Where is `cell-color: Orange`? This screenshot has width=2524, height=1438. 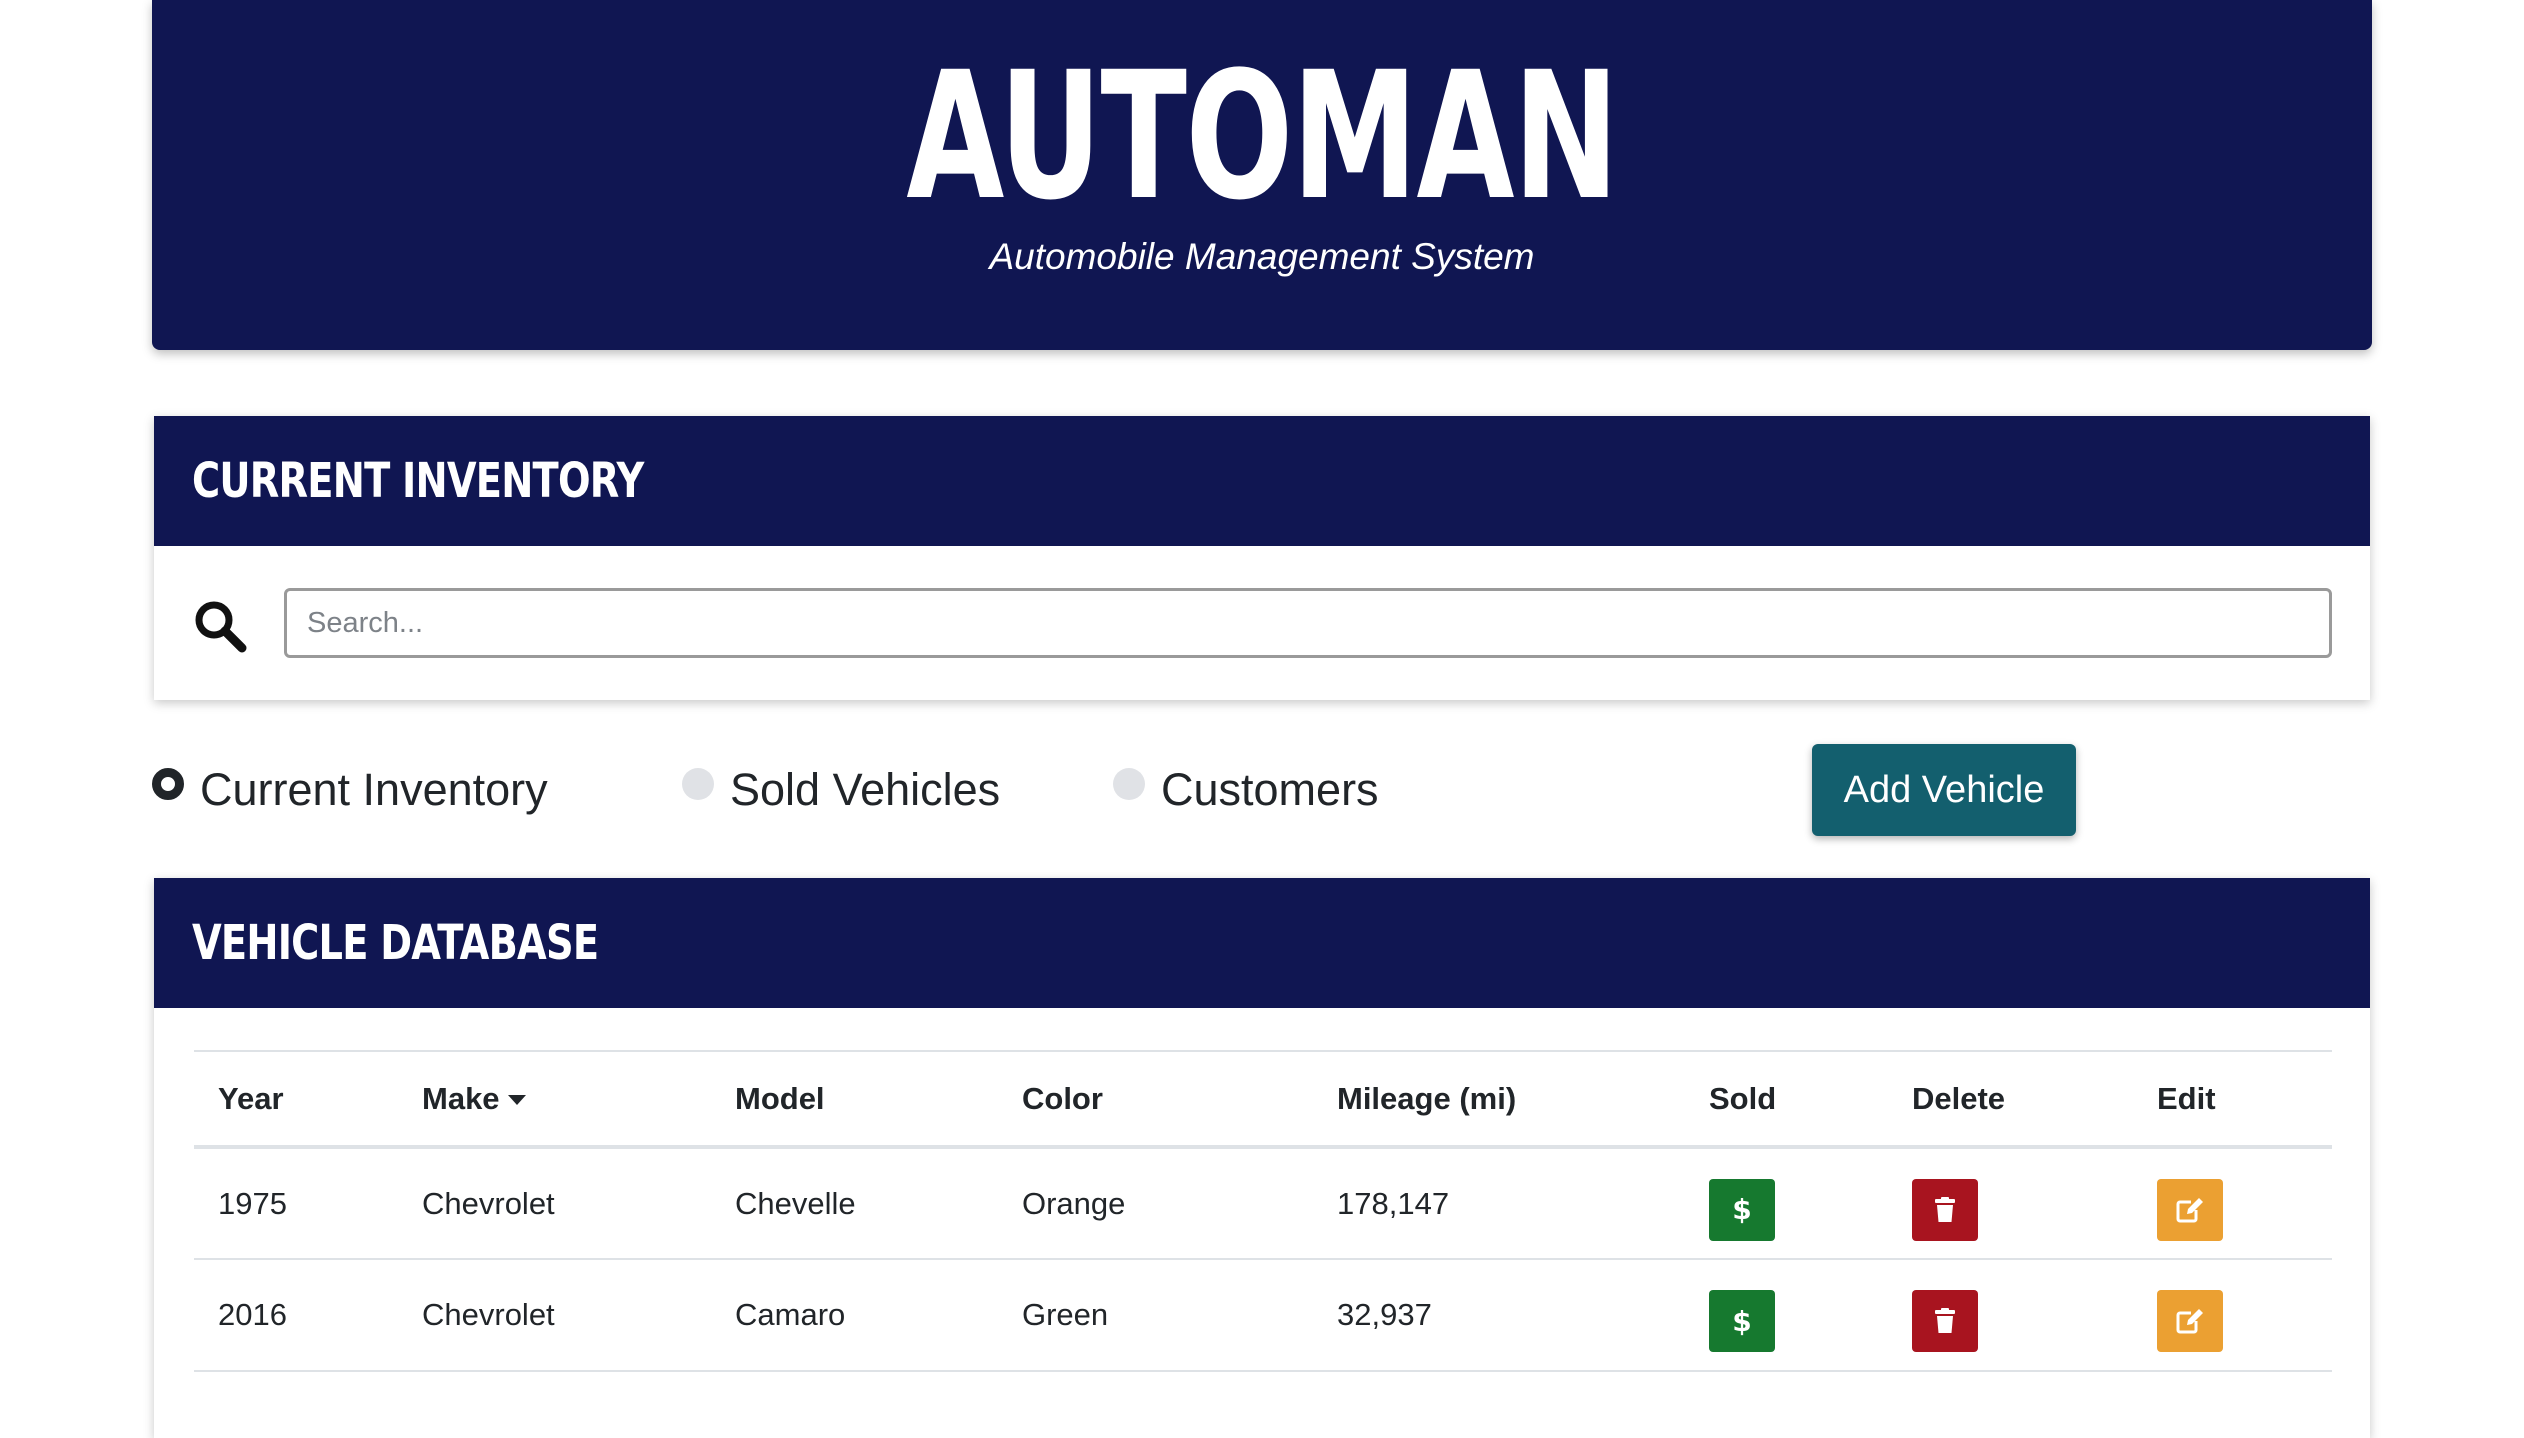 cell-color: Orange is located at coordinates (1074, 1203).